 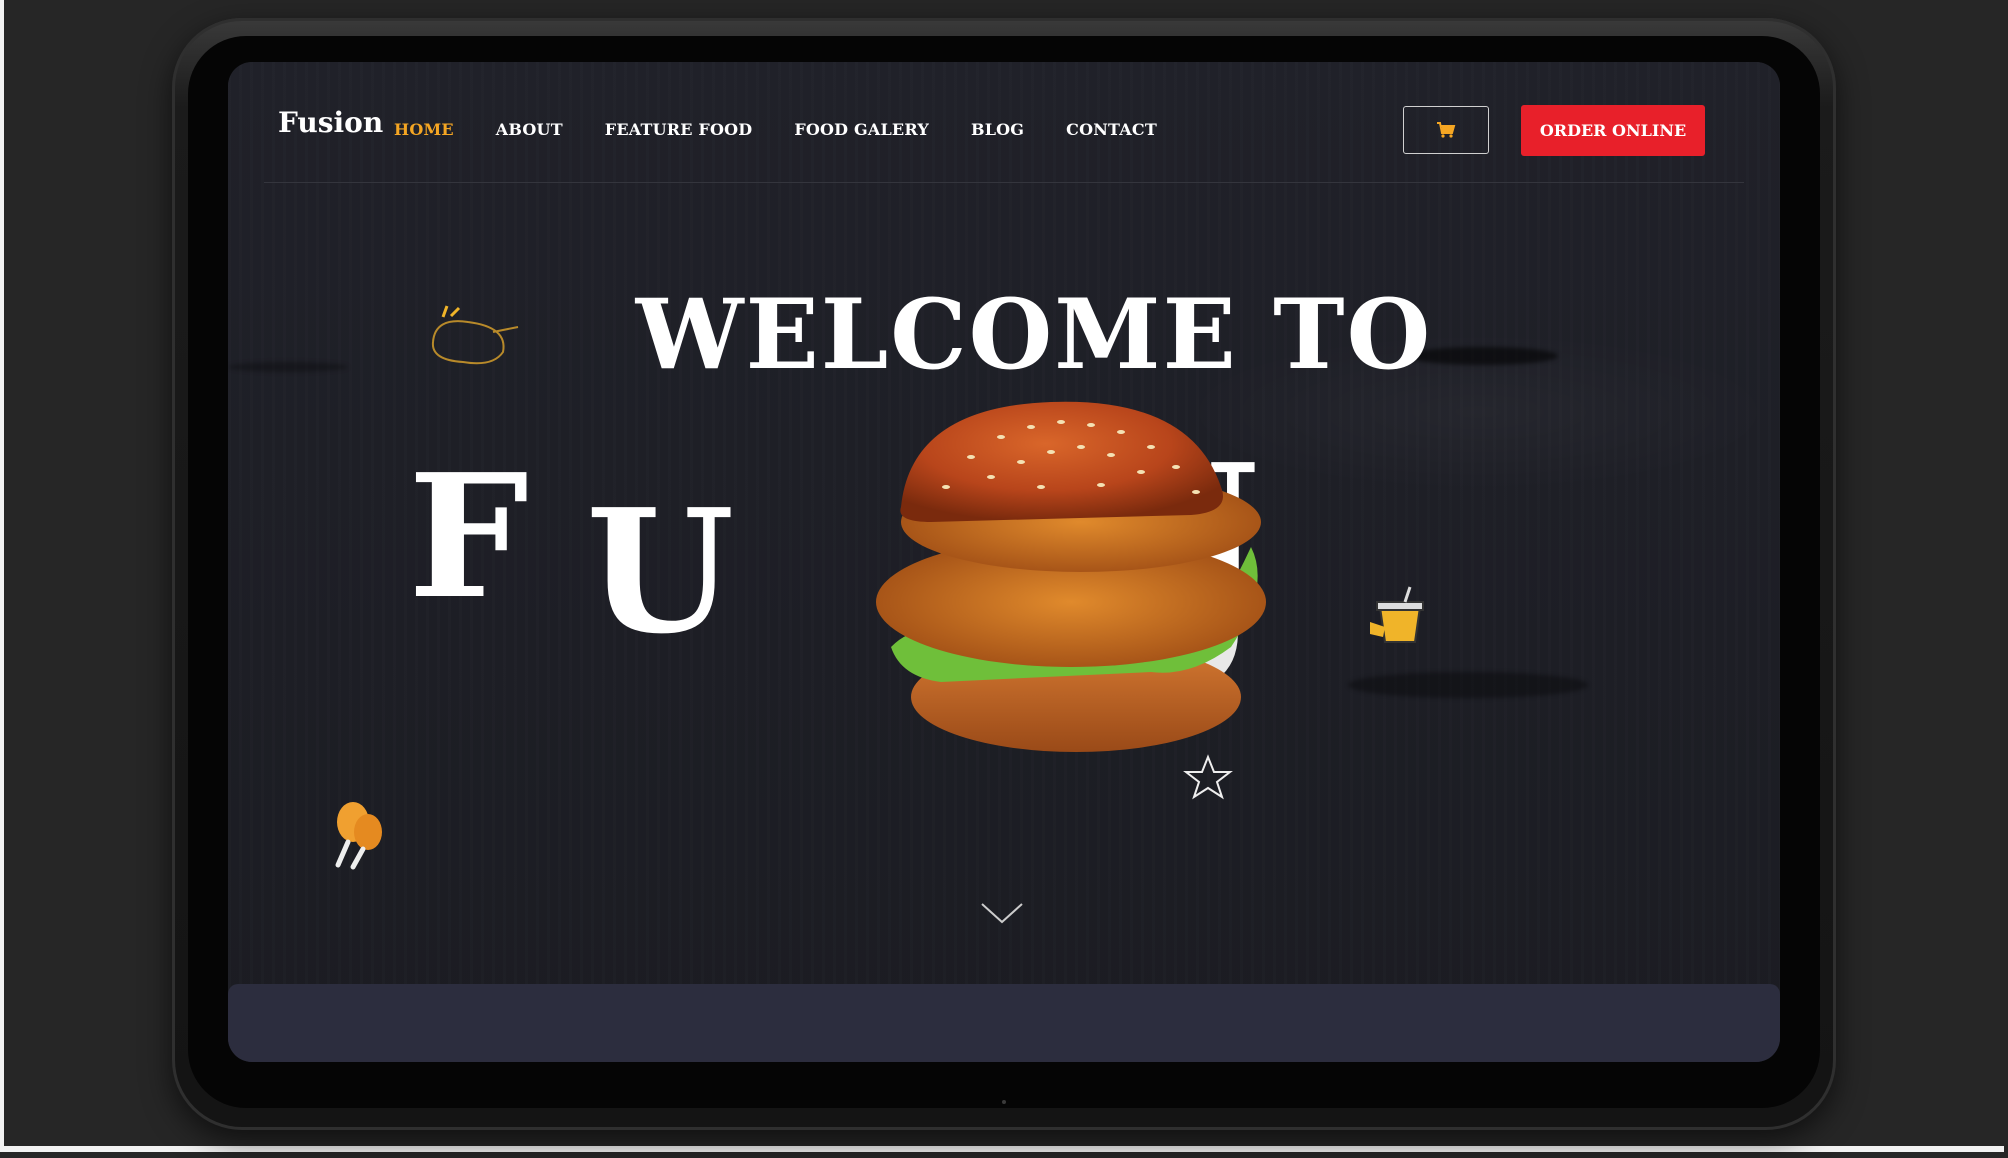 What do you see at coordinates (1397, 614) in the screenshot?
I see `drink-cup-icon` at bounding box center [1397, 614].